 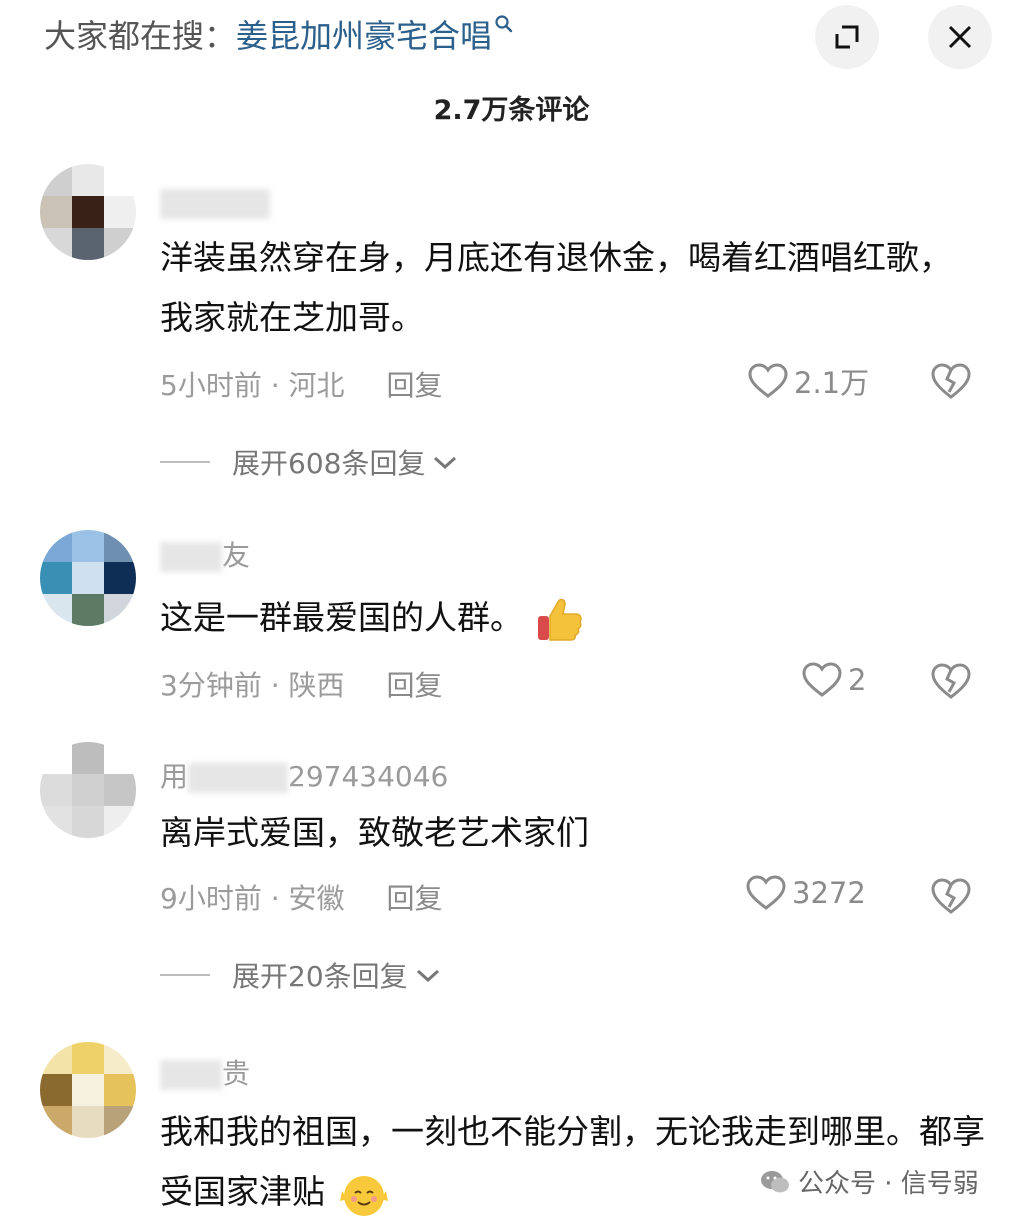 I want to click on comment-text: 离岸式爱国，致敬老艺术家们, so click(x=374, y=832).